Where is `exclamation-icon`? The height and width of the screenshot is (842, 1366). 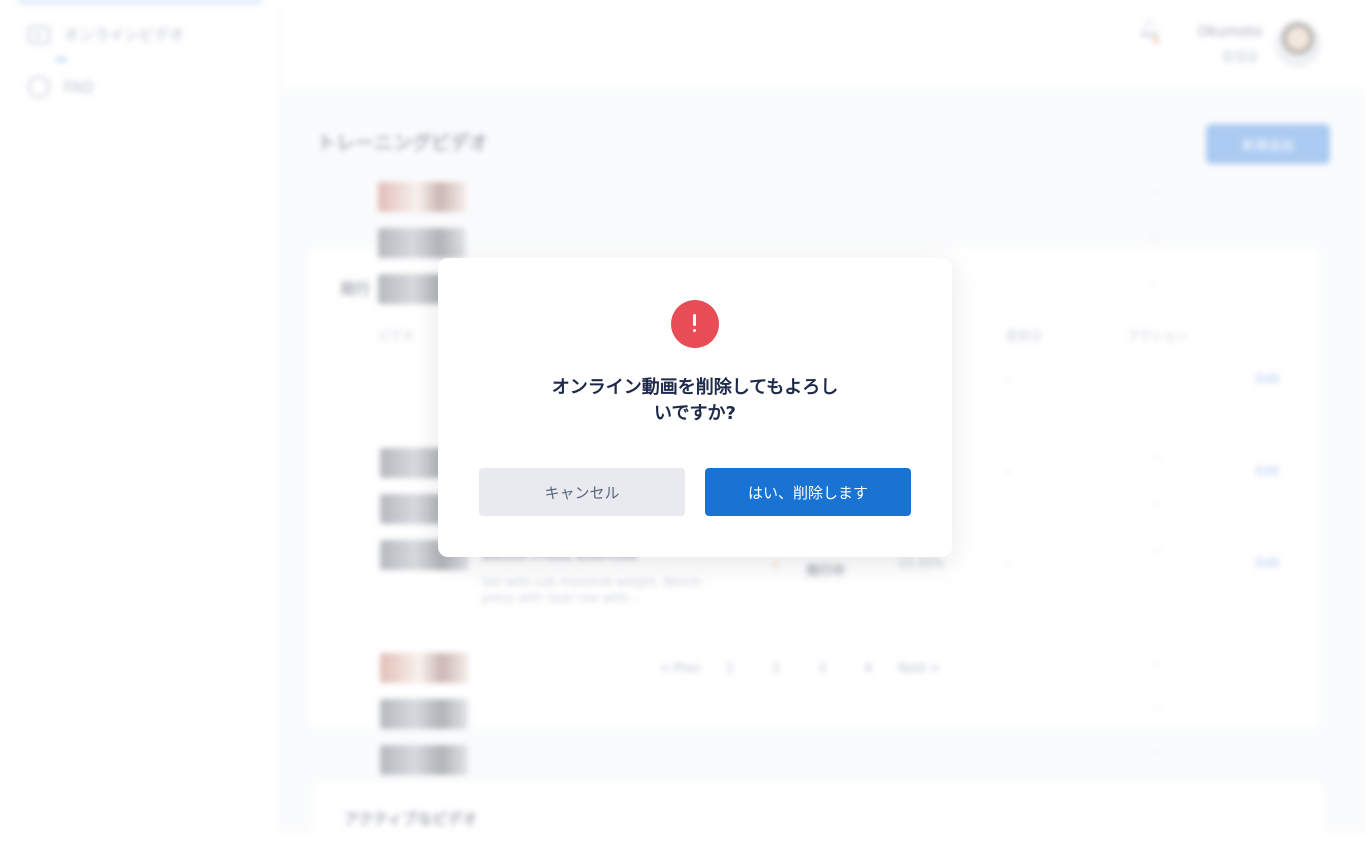
exclamation-icon is located at coordinates (695, 324).